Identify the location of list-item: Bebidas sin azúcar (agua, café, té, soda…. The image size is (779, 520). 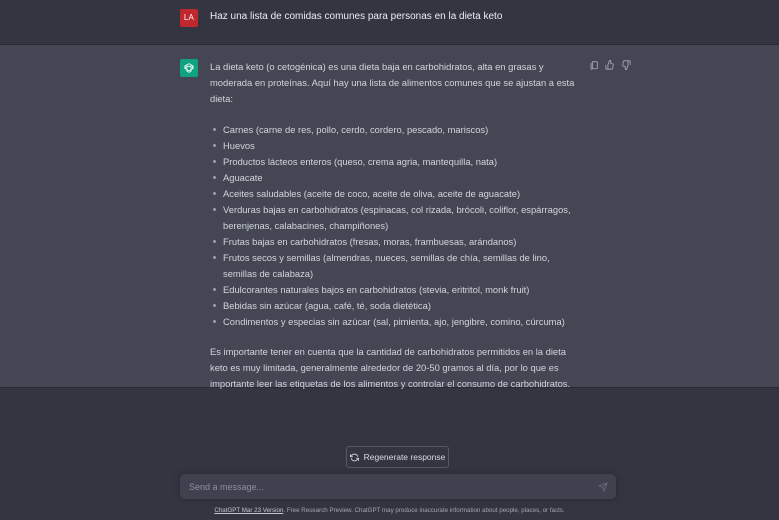
(395, 306).